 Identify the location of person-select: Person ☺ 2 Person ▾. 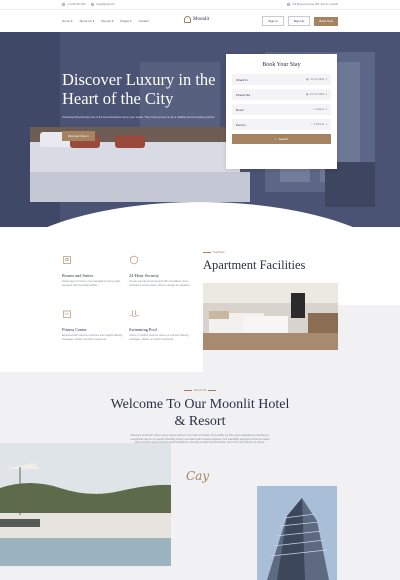
(281, 124).